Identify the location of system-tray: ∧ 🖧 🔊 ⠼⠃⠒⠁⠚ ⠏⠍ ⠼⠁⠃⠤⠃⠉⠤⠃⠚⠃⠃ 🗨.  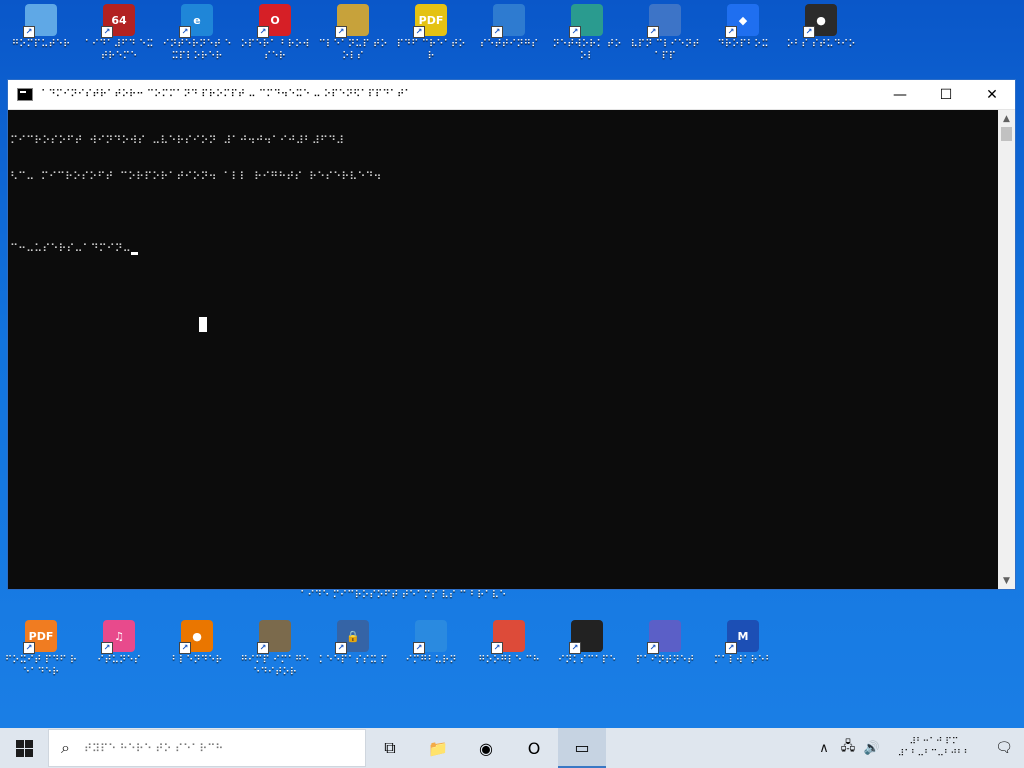
(918, 748).